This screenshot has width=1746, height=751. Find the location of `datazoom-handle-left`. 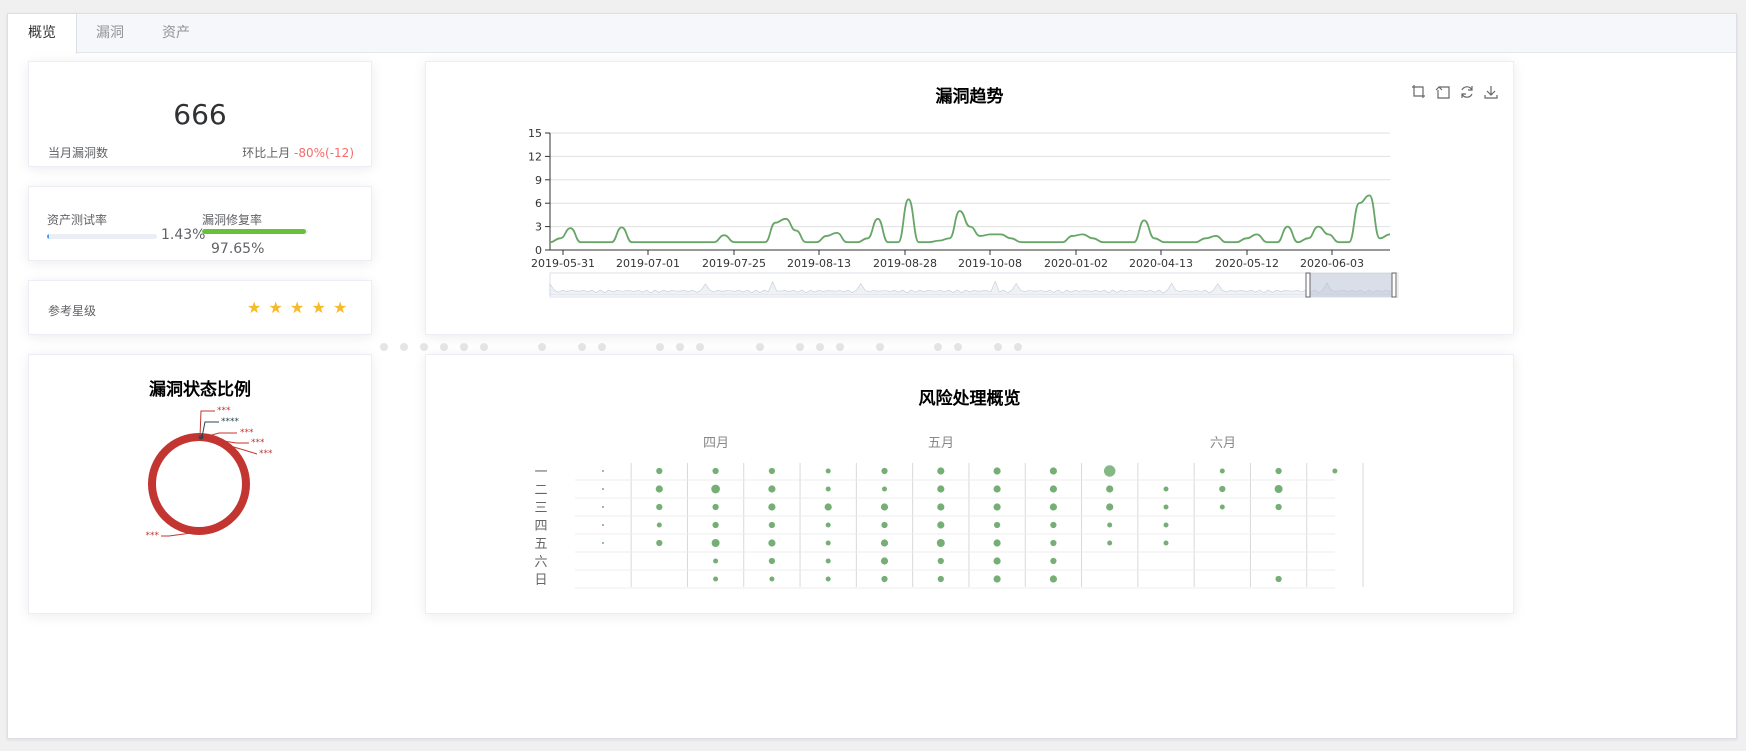

datazoom-handle-left is located at coordinates (1308, 285).